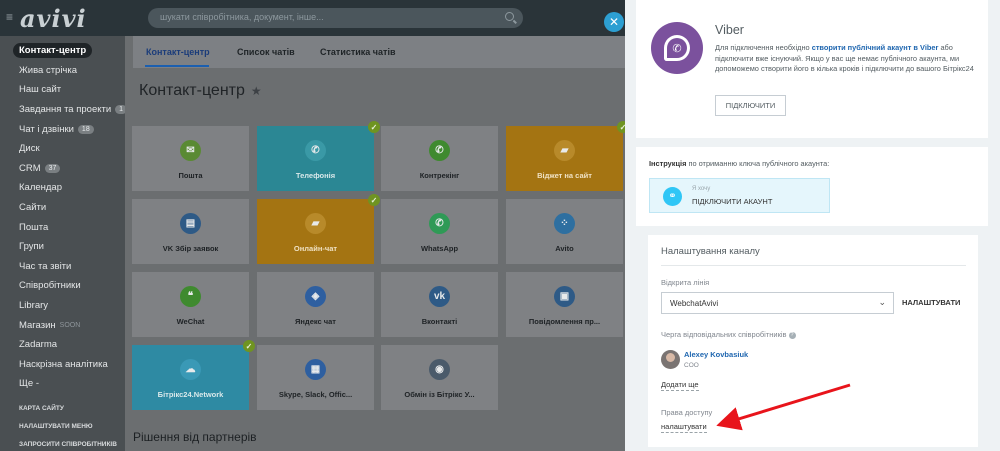  Describe the element at coordinates (62, 286) in the screenshot. I see `sidebar-item: Співробітники` at that location.